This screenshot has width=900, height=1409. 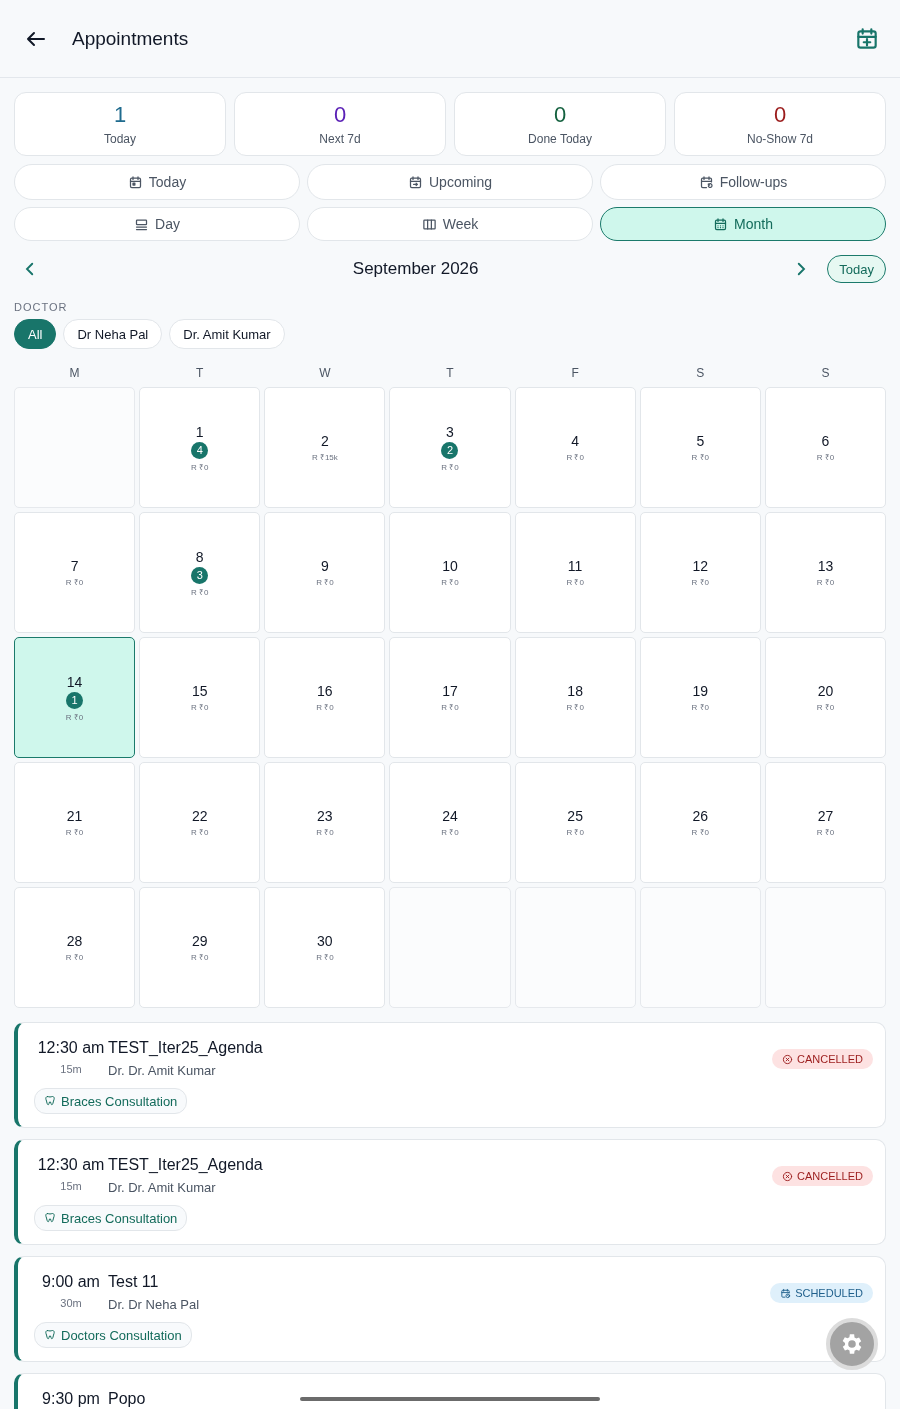 What do you see at coordinates (560, 115) in the screenshot?
I see `stat-value: 0` at bounding box center [560, 115].